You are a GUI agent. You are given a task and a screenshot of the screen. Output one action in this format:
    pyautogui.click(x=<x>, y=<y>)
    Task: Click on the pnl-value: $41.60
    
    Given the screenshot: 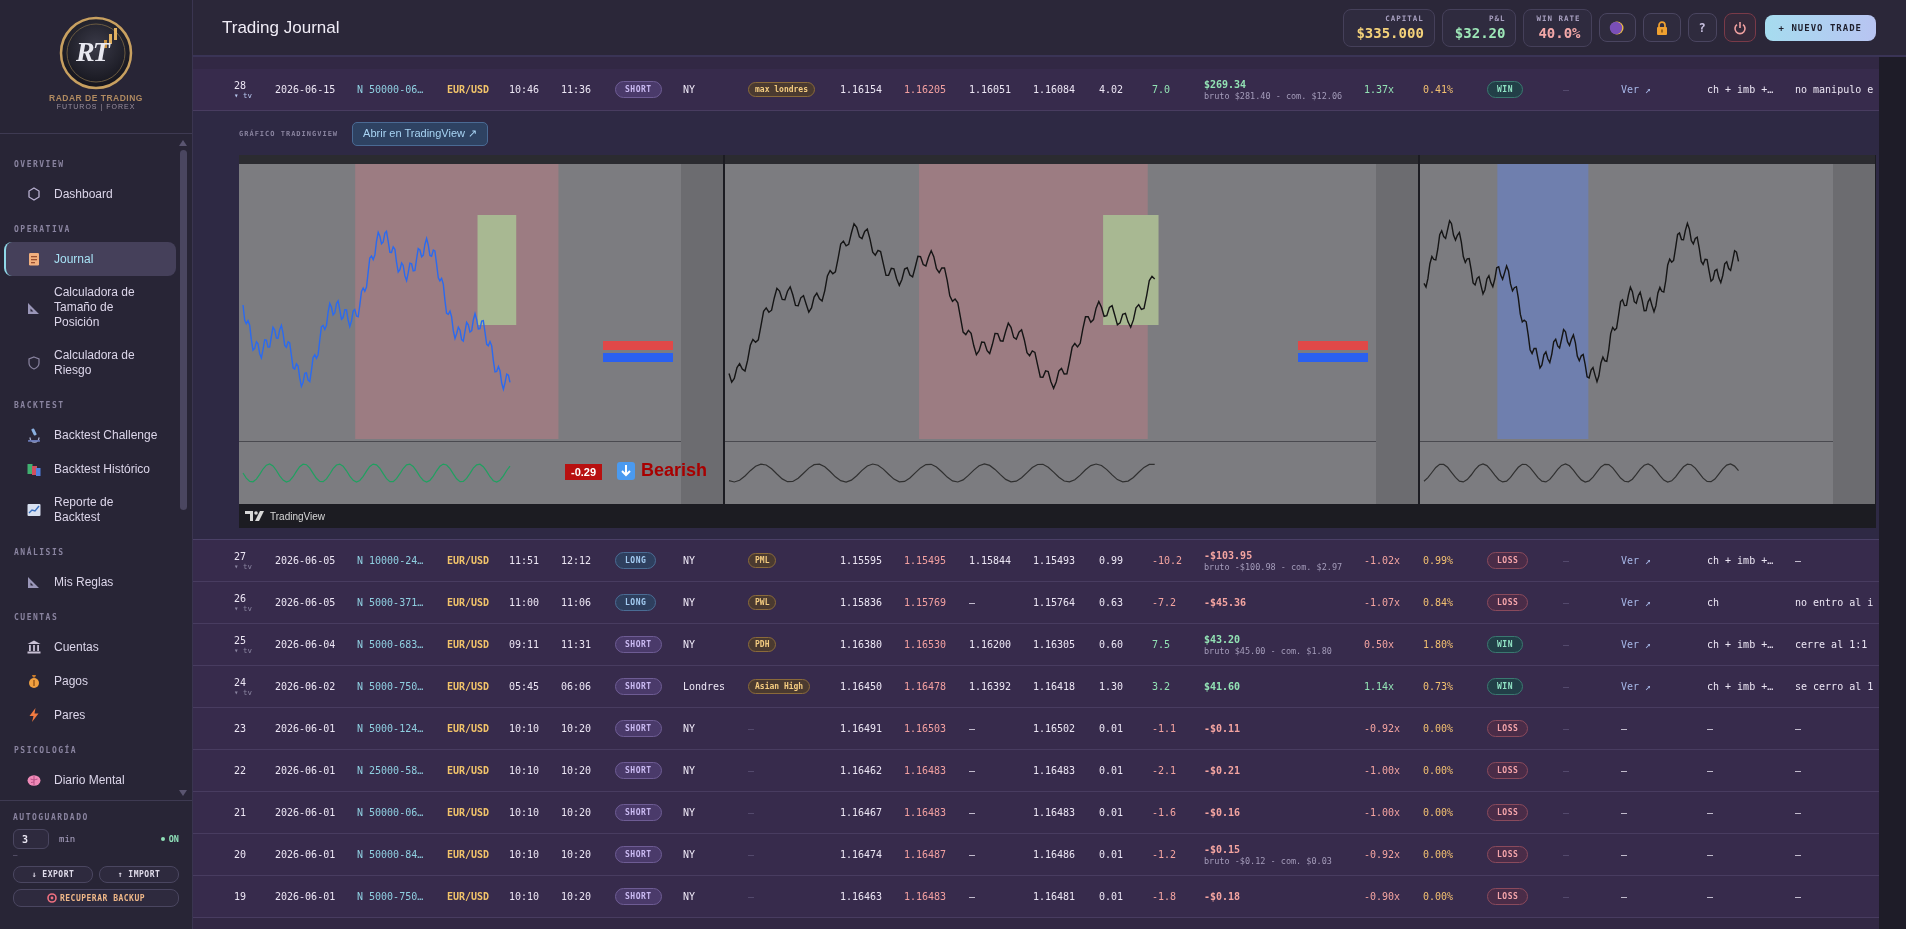 What is the action you would take?
    pyautogui.click(x=1223, y=686)
    